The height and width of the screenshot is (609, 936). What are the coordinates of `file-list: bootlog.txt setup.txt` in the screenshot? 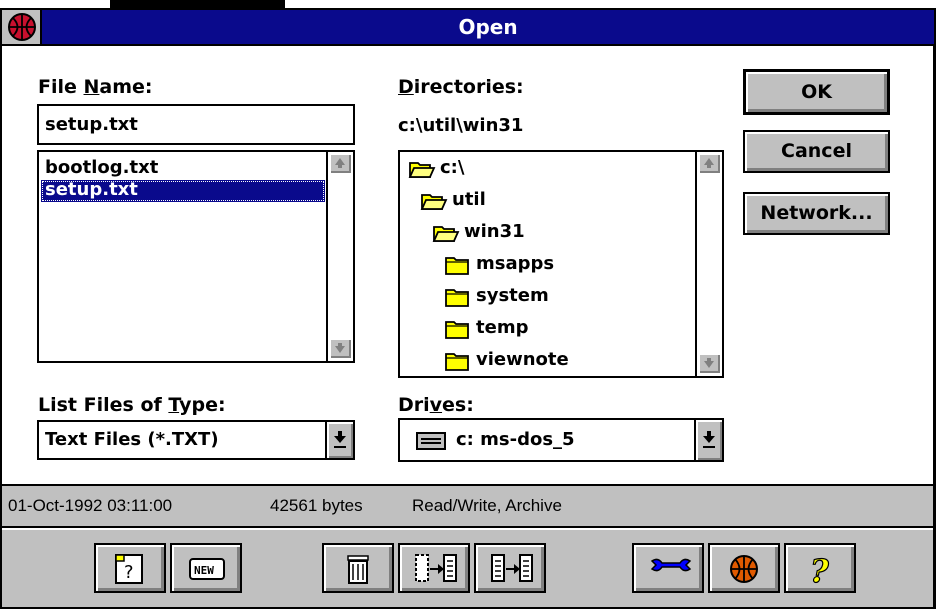 It's located at (196, 256).